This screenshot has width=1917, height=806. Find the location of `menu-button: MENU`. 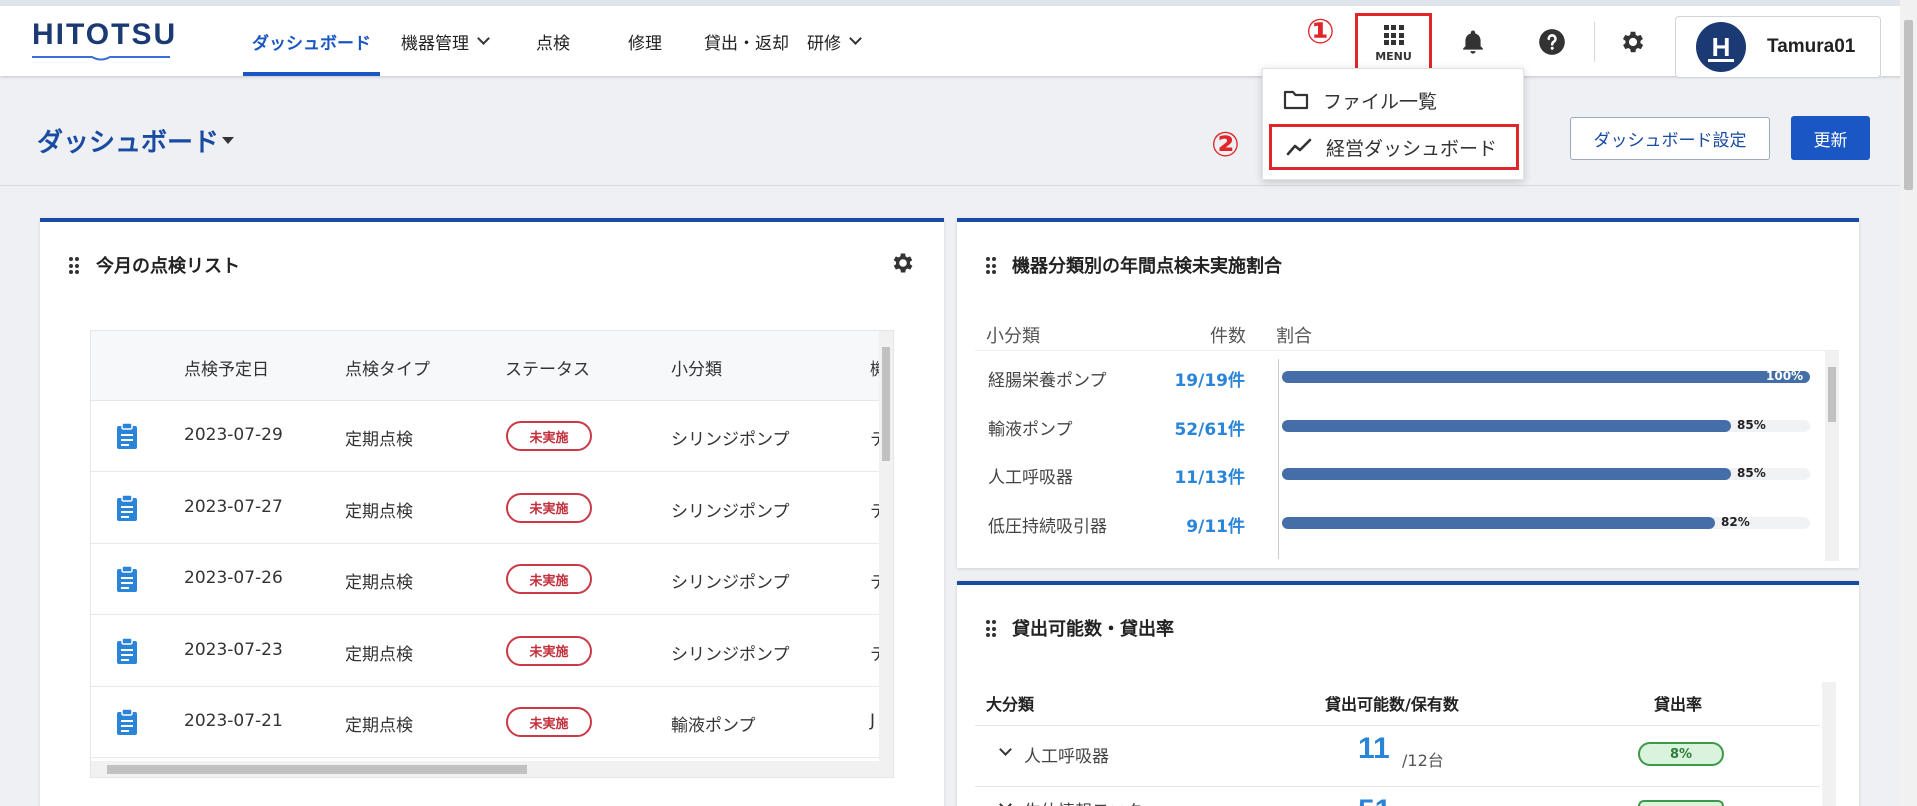

menu-button: MENU is located at coordinates (1393, 44).